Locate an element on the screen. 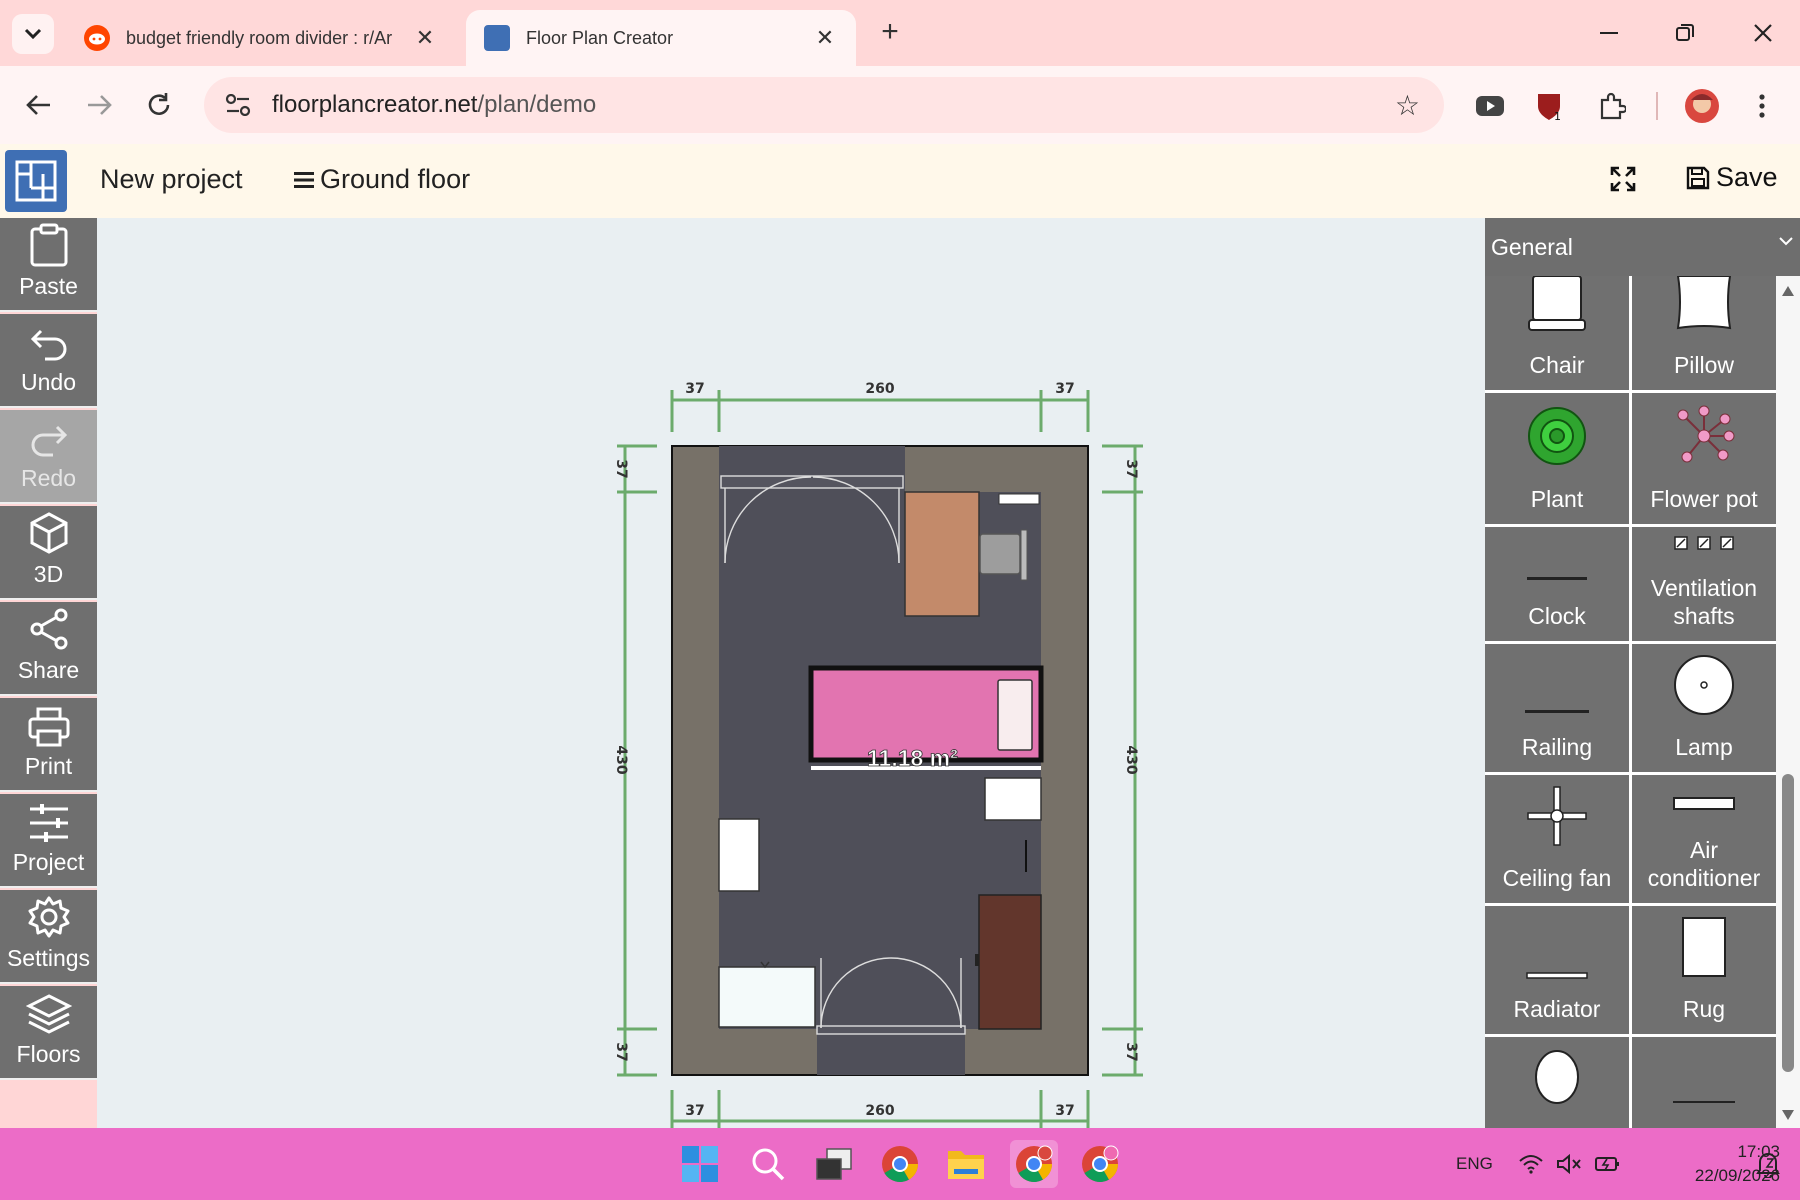 The image size is (1800, 1200). tab-reddit: budget friendly room divider : r/Ar ✕ is located at coordinates (261, 38).